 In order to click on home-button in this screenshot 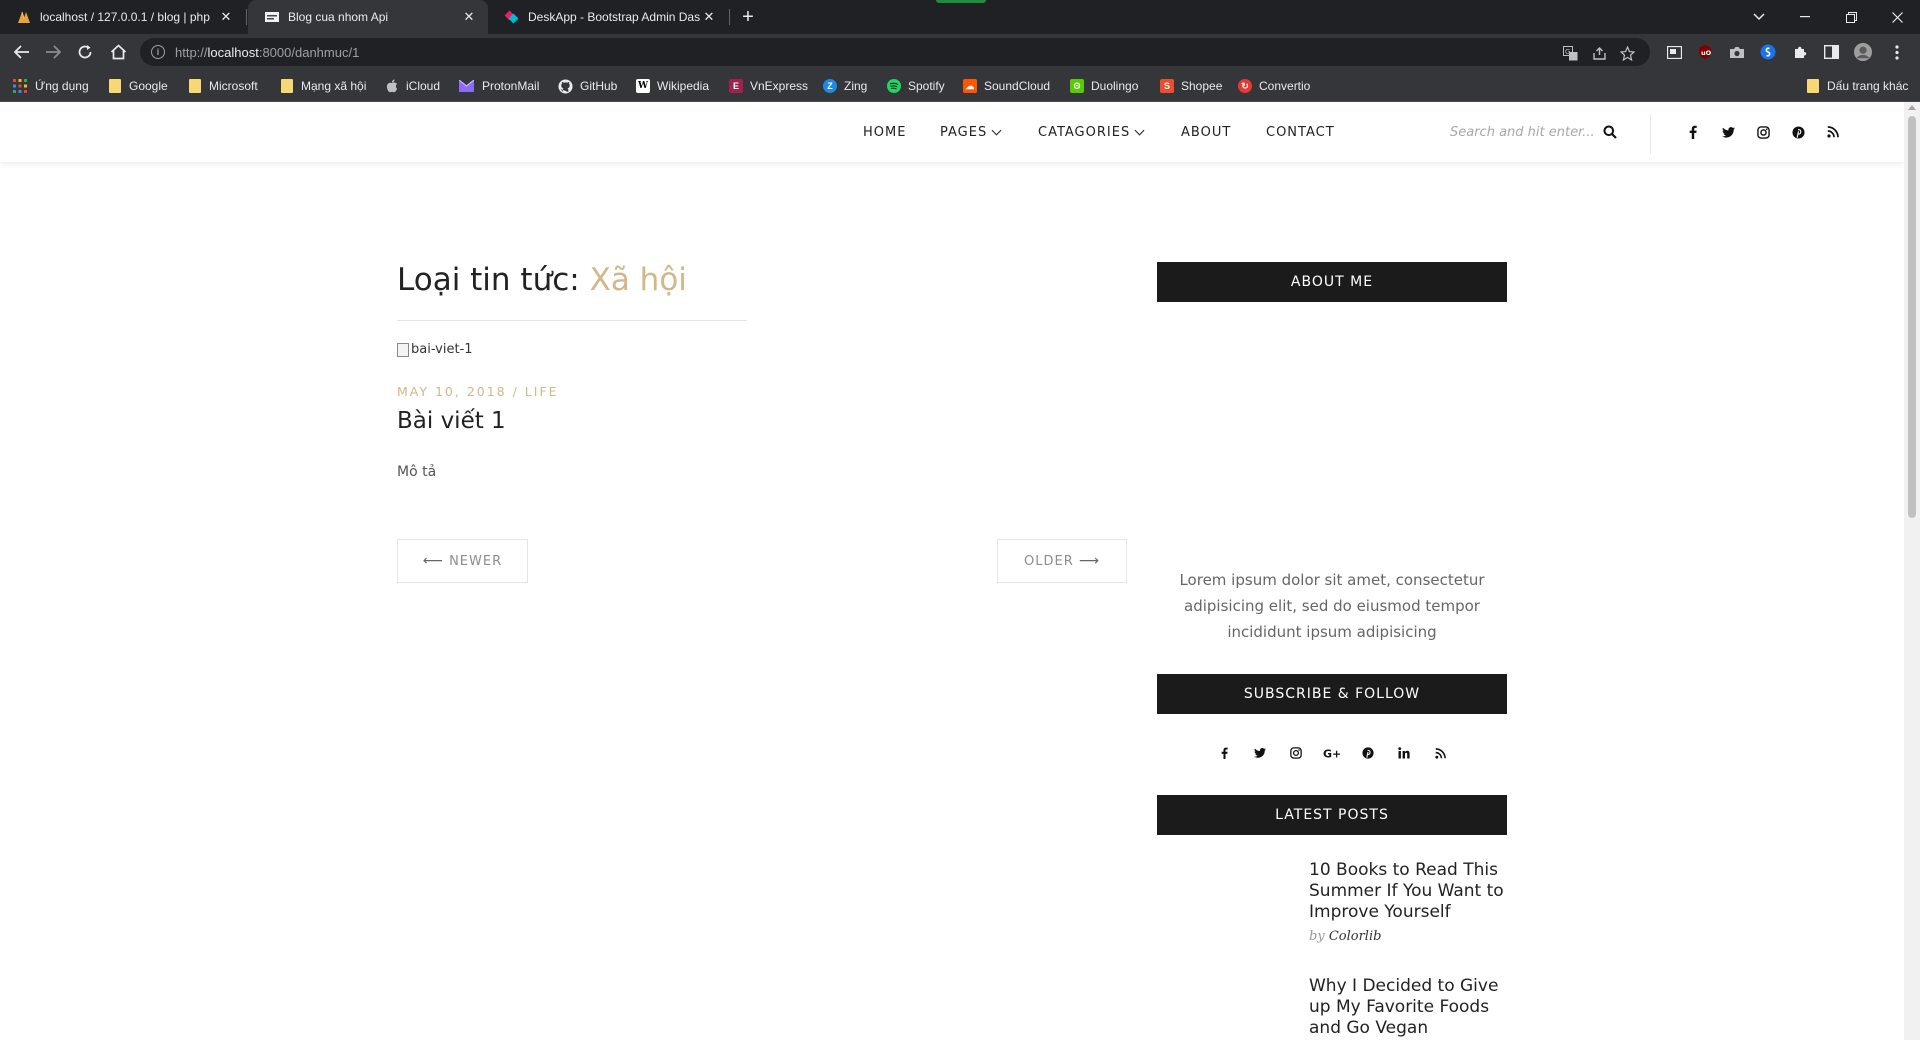, I will do `click(118, 52)`.